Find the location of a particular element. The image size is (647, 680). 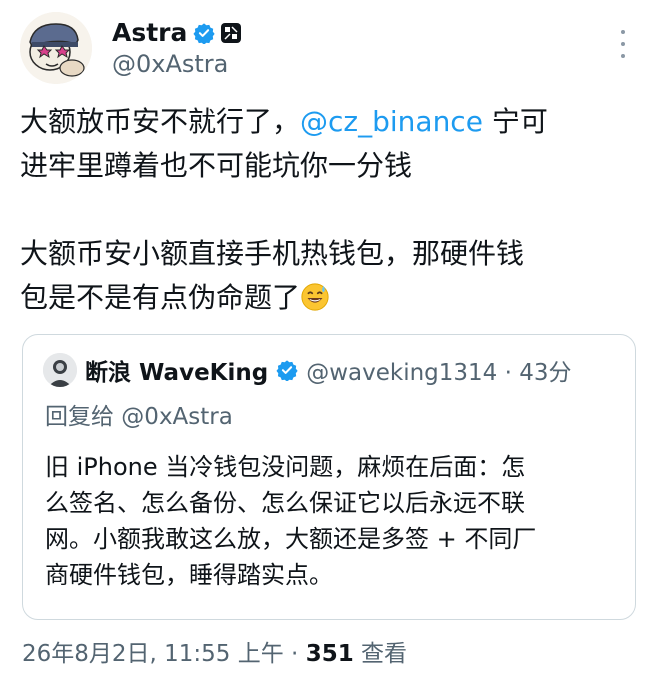

sweat-smile-emoji-icon is located at coordinates (315, 297).